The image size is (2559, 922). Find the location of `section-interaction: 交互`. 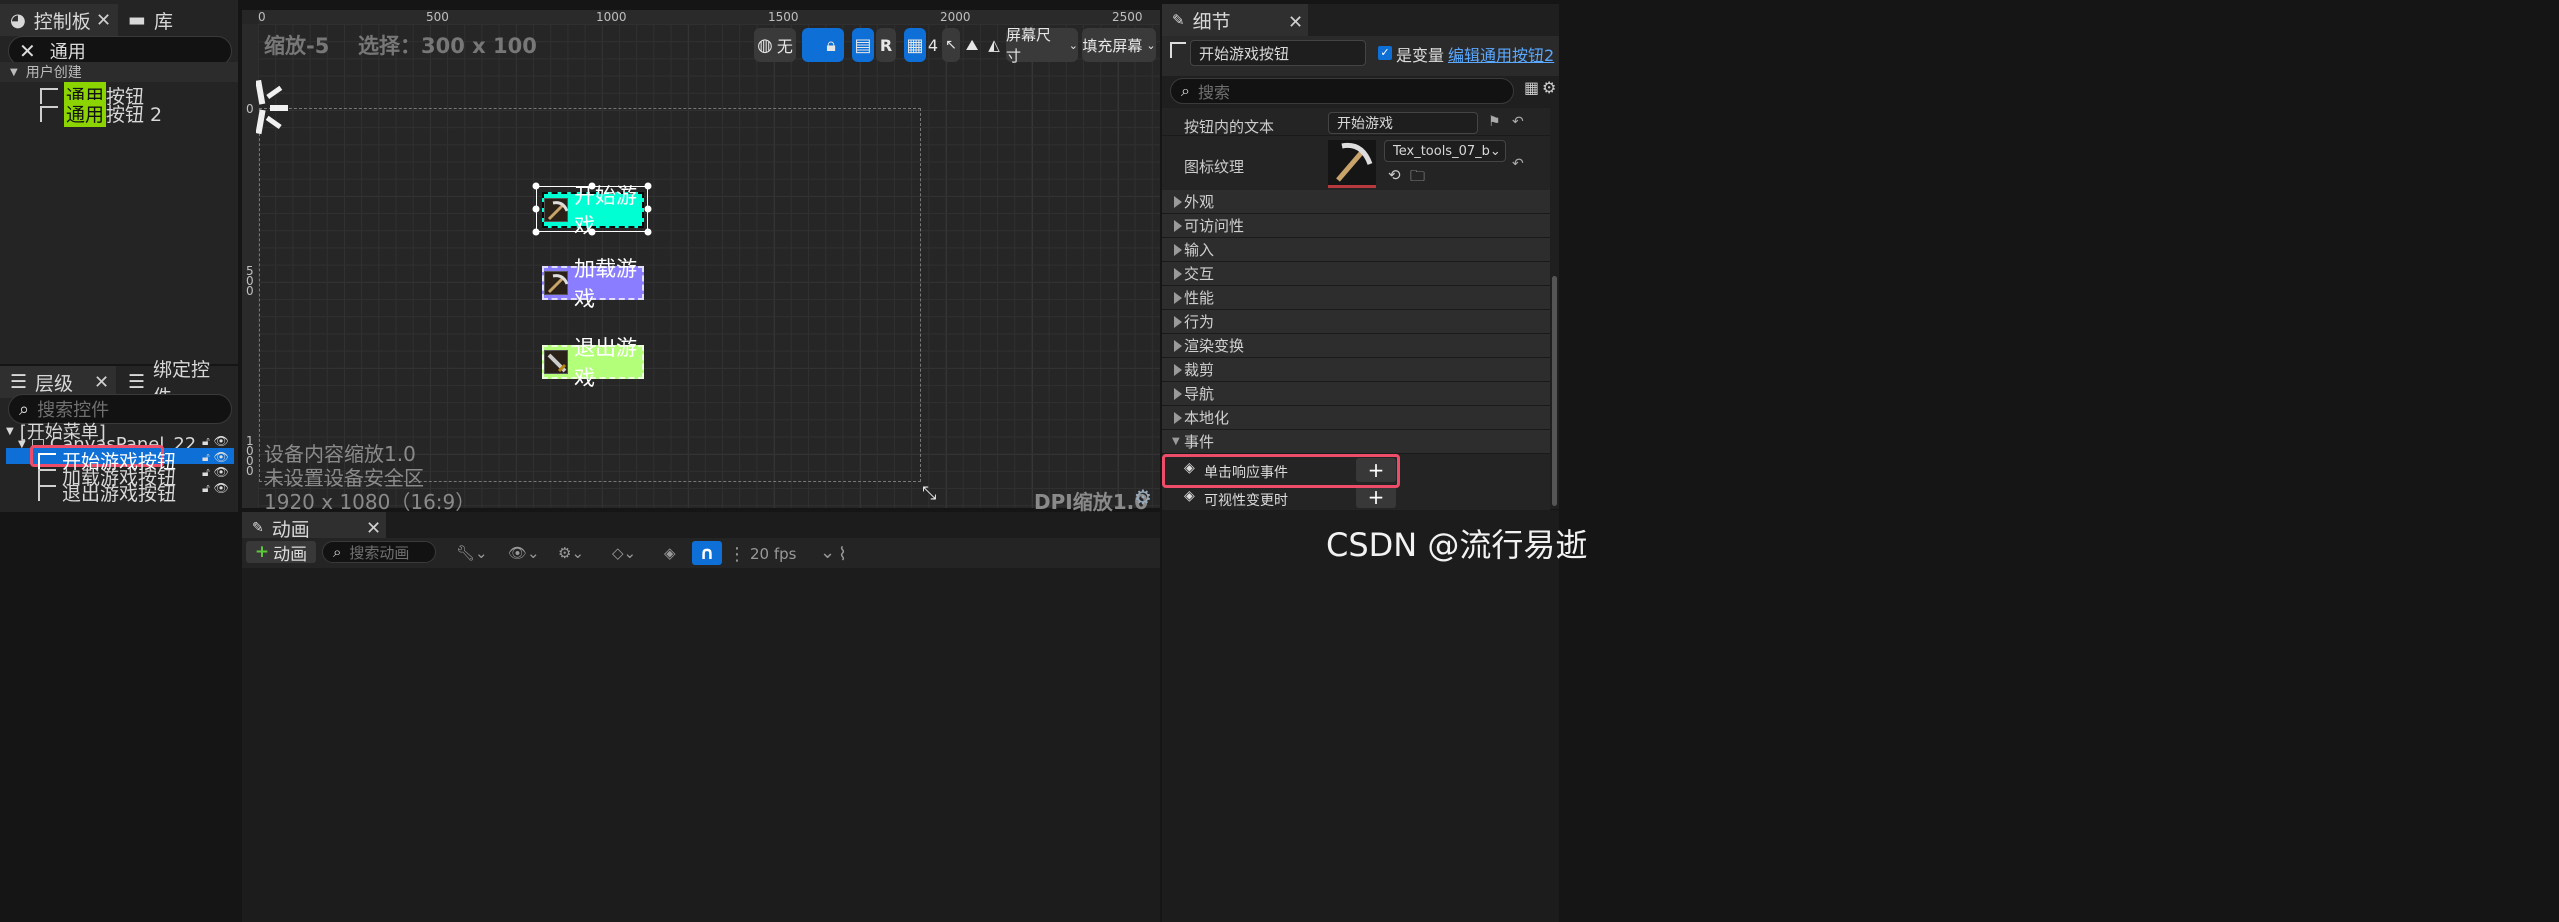

section-interaction: 交互 is located at coordinates (1356, 274).